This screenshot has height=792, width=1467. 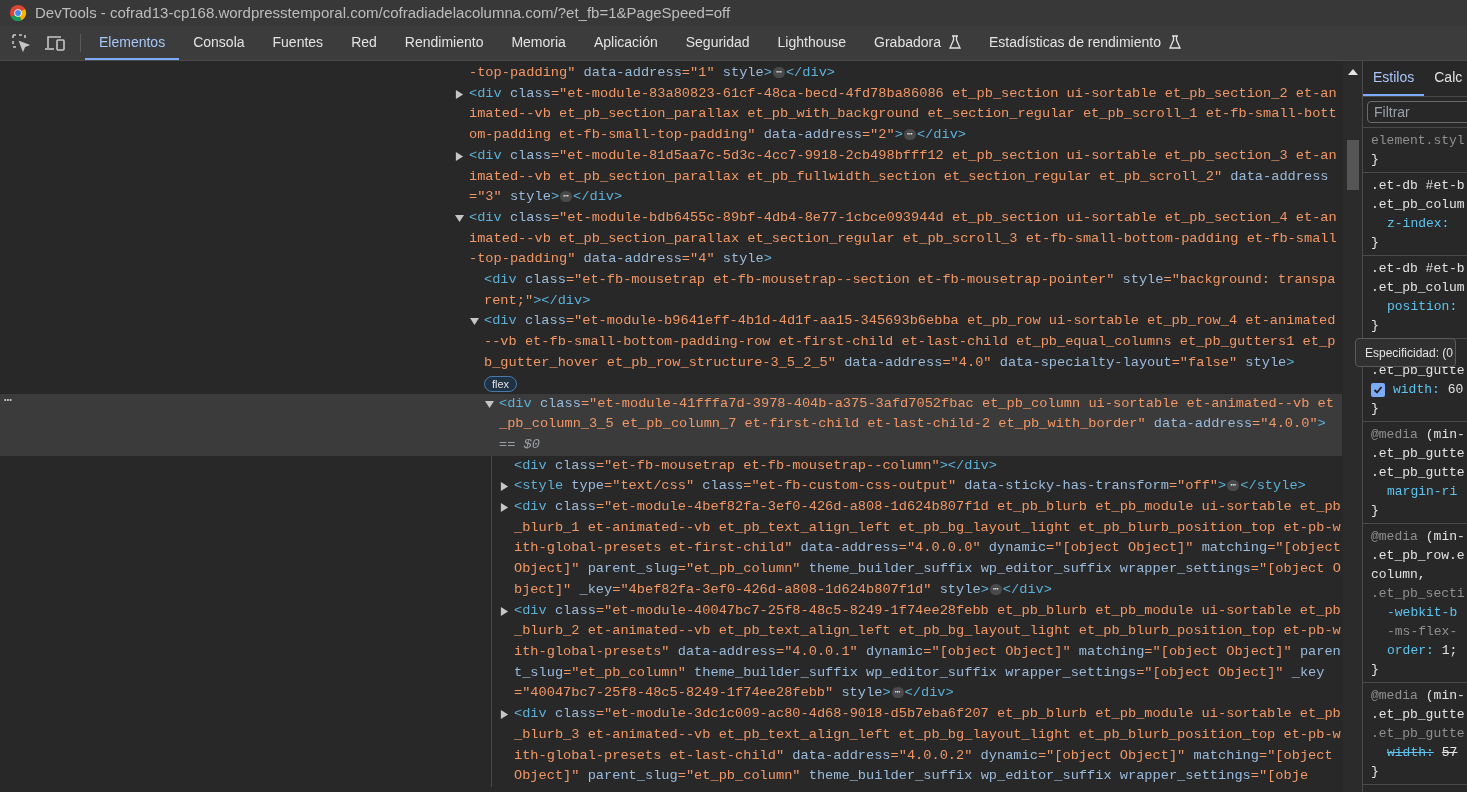 I want to click on element-markup: <div class="et-module-3dc1c009-ac80-4d68-9018-d5b7eba6f207 et_pb_blurb et_pb_module ui-sortable et_pb_blurb_3 et-animated--vb et_pb_text_align_left et_pb_bg_layout_light et_pb_blurb_position_top et-pb-with-global-presets et-last-child" data-address="4.0.0.2" dynamic="[object Object]" matching="[object Object]" parent_slug="et_pb_column" theme_builder_suffix wp_editor_suffix wrapper_settings="[obje, so click(x=928, y=745).